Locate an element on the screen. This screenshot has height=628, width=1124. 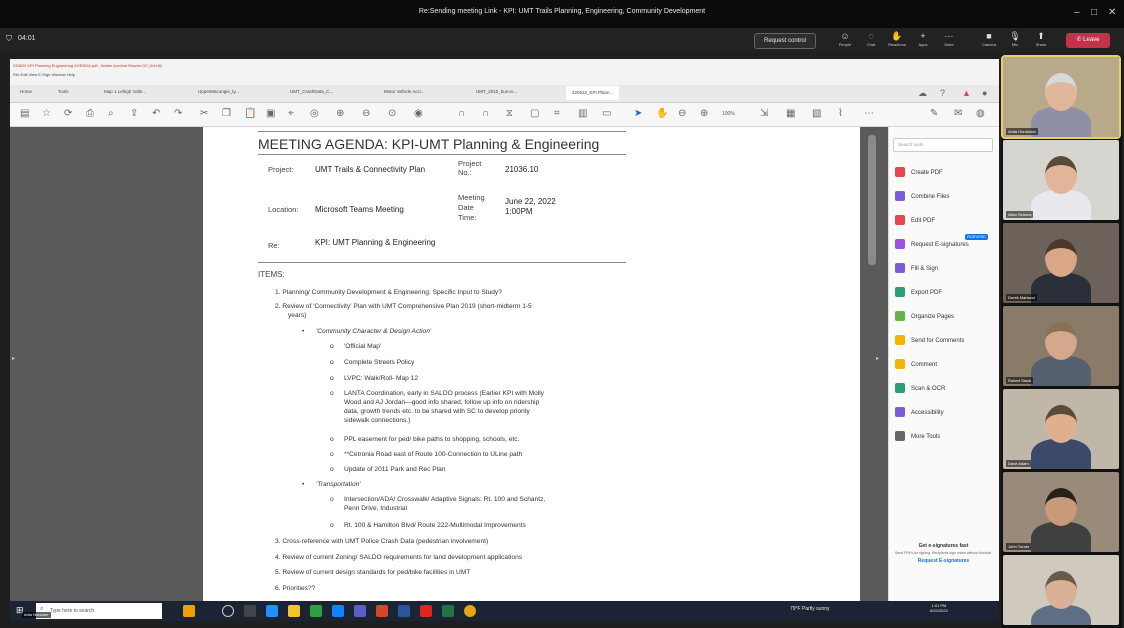
account-icon: ● is located at coordinates (984, 93).